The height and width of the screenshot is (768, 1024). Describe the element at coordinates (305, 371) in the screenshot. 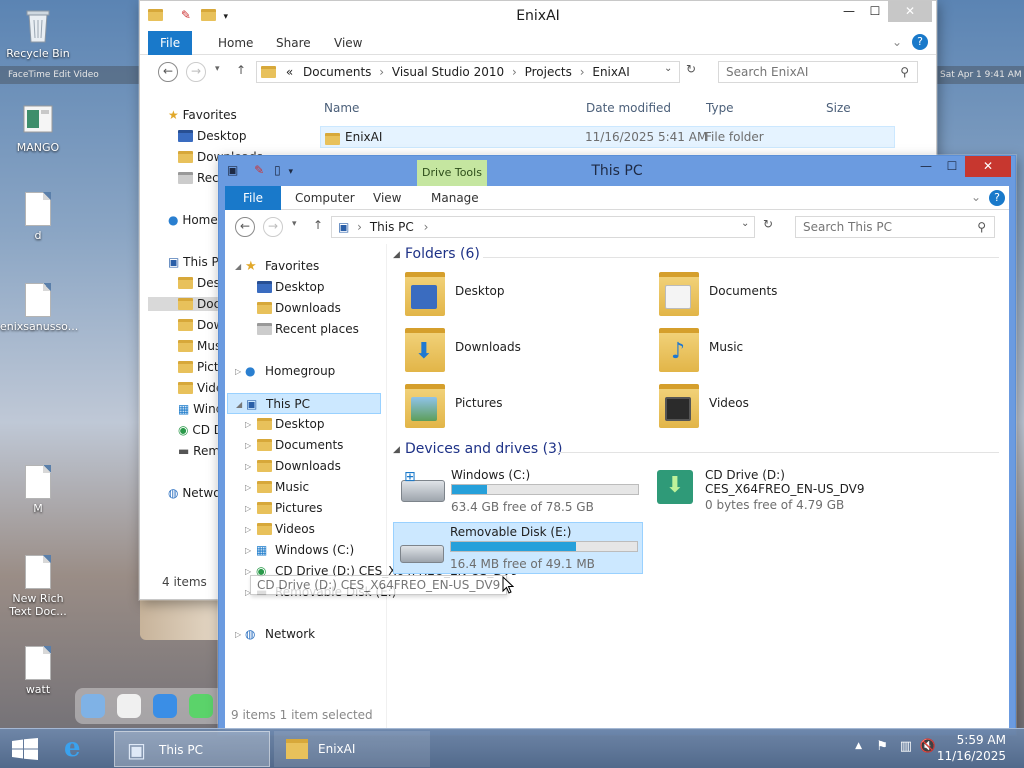

I see `nav-homegroup: ▷ ● Homegroup` at that location.